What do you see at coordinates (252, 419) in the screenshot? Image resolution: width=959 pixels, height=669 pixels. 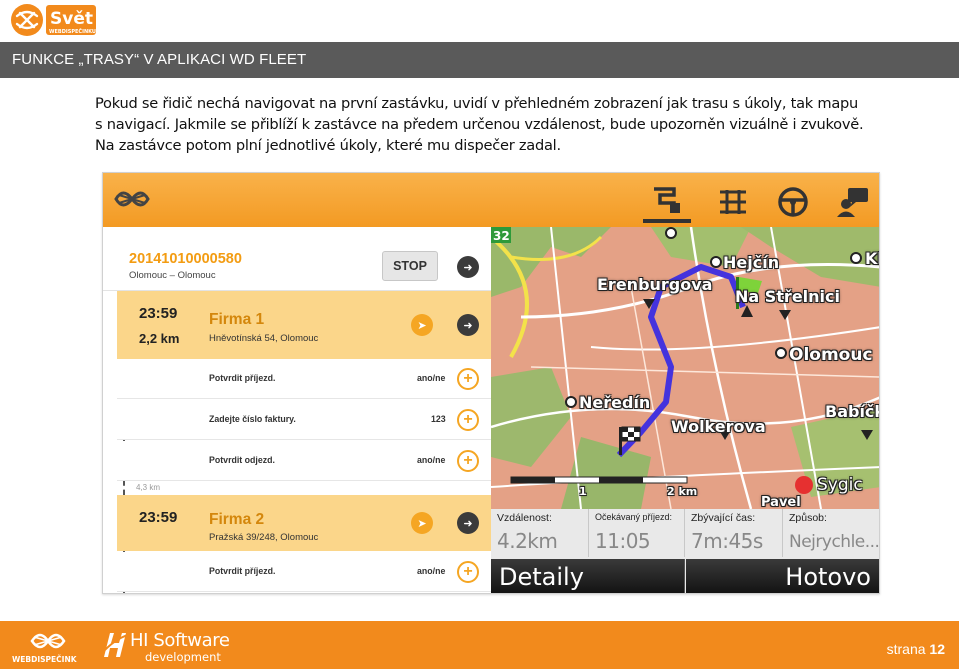 I see `task-label: Zadejte číslo faktury.` at bounding box center [252, 419].